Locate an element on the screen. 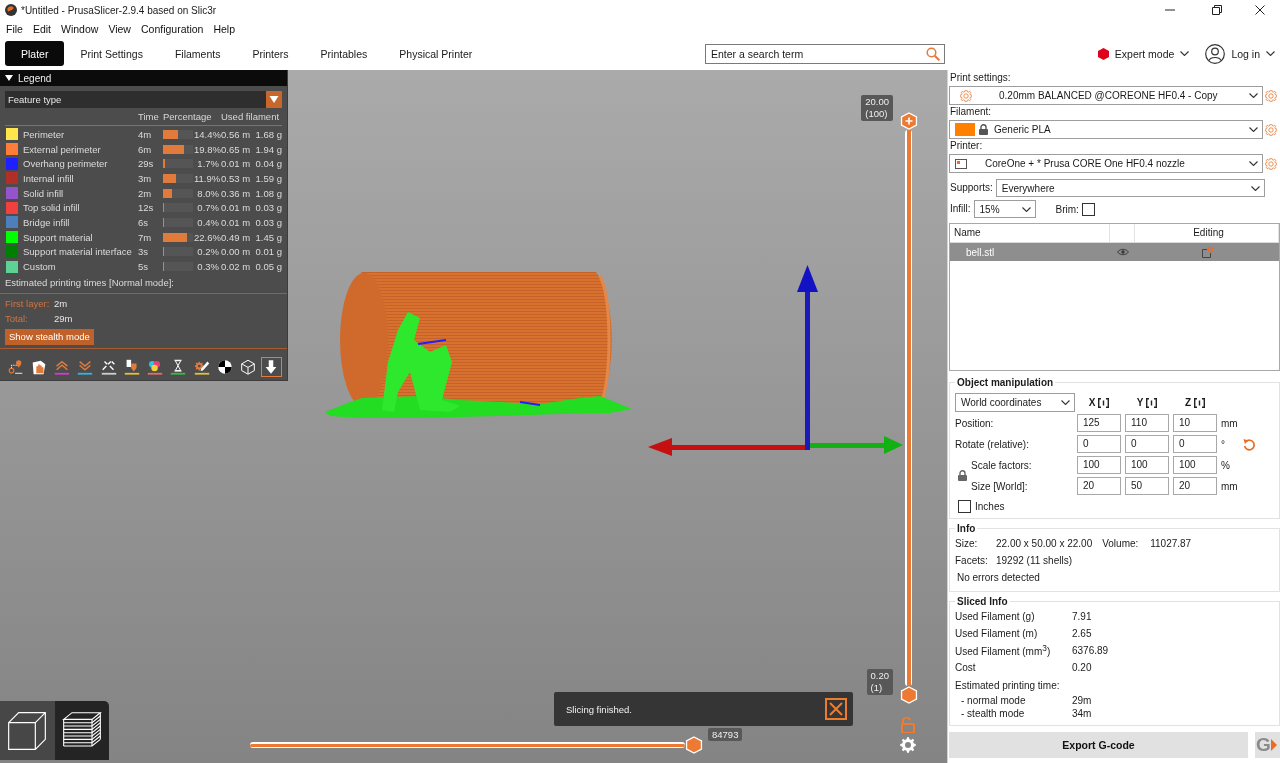 The height and width of the screenshot is (763, 1280). menu-item: Configuration is located at coordinates (172, 28).